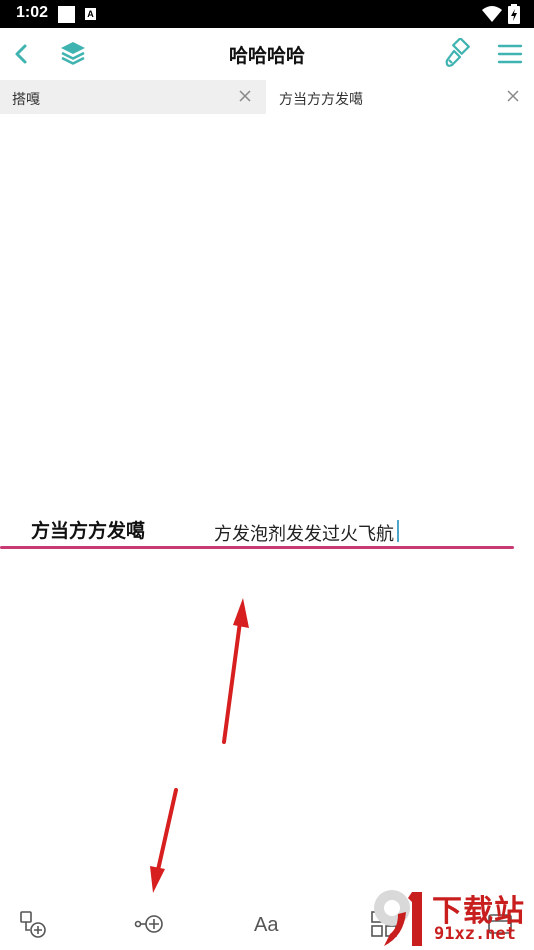  I want to click on annotation-arrow-down, so click(164, 840).